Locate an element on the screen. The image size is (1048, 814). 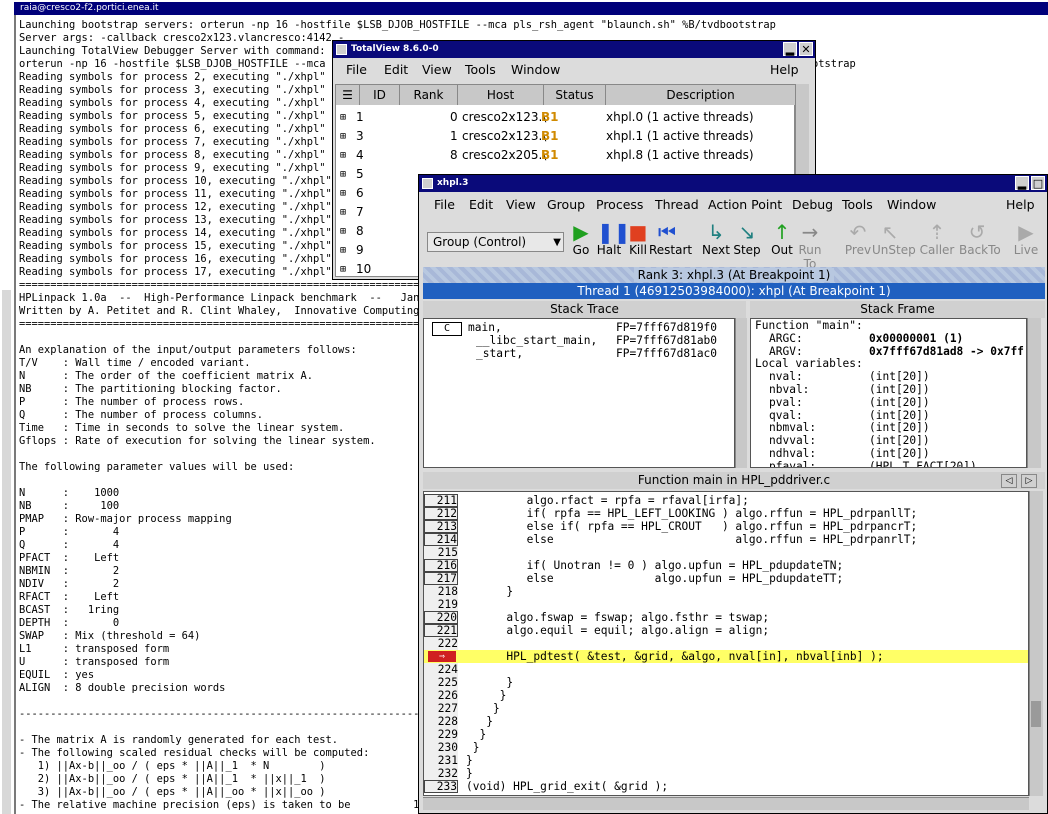
source-line: 214 else algo.rffun = HPL_pdrpanrlT; is located at coordinates (726, 539).